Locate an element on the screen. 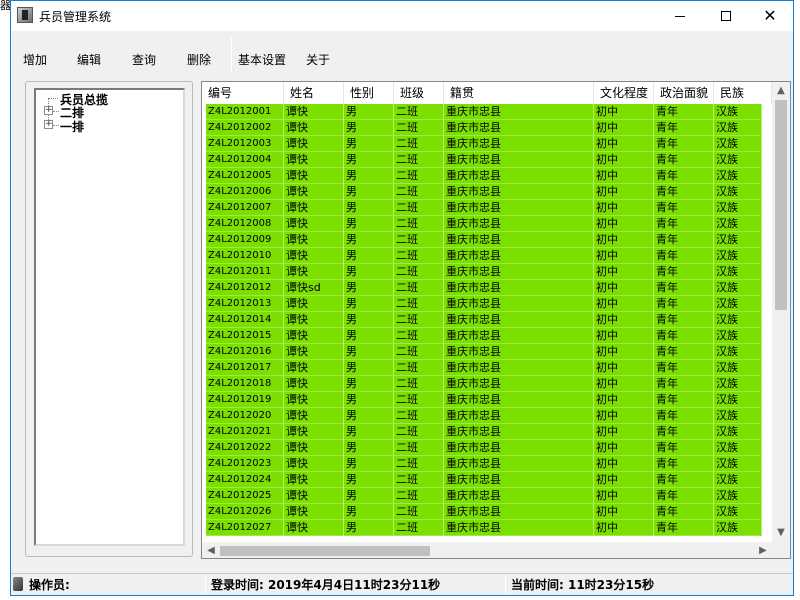 Image resolution: width=800 pixels, height=600 pixels. table-row: Z4L2012007 谭快男二班 重庆市忠县 初中 青年 汉族 is located at coordinates (484, 208).